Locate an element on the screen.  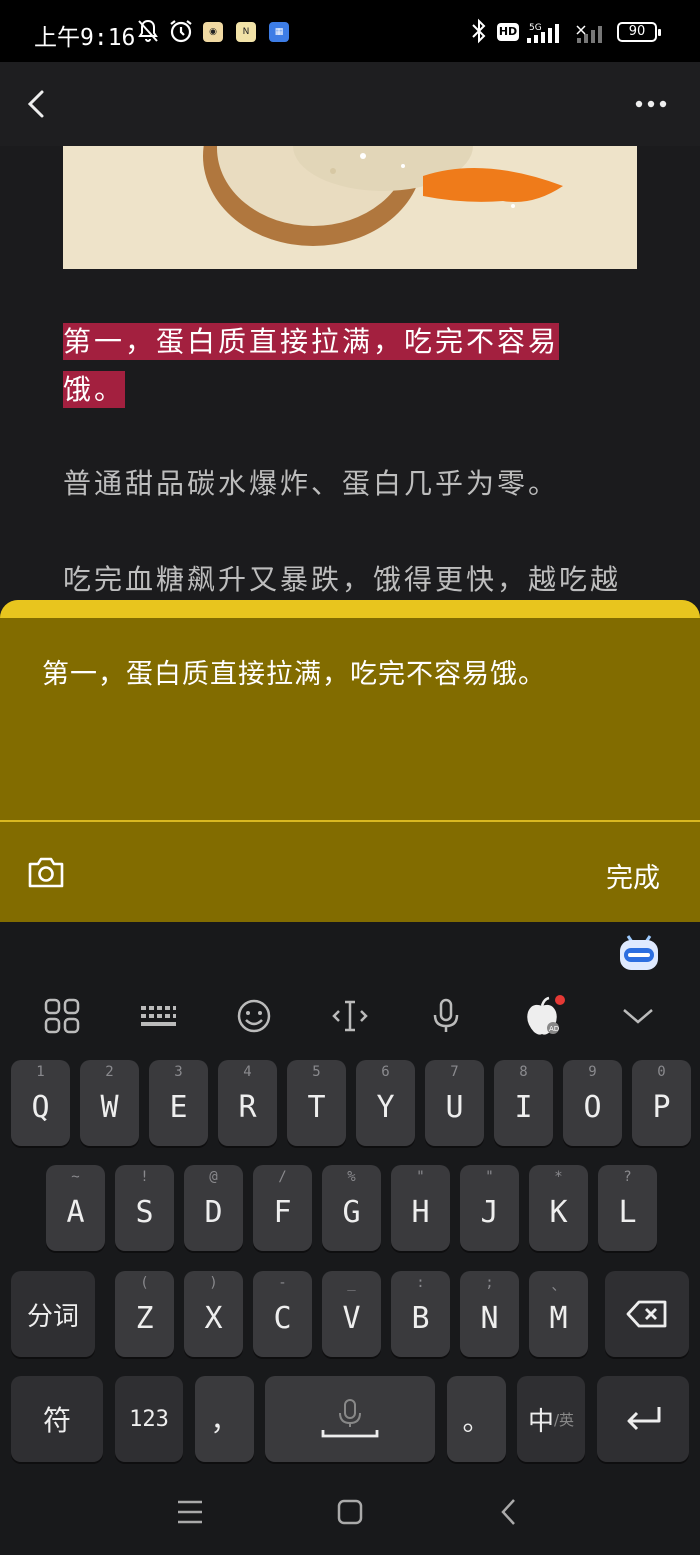
mute-notification-icon is located at coordinates (148, 34).